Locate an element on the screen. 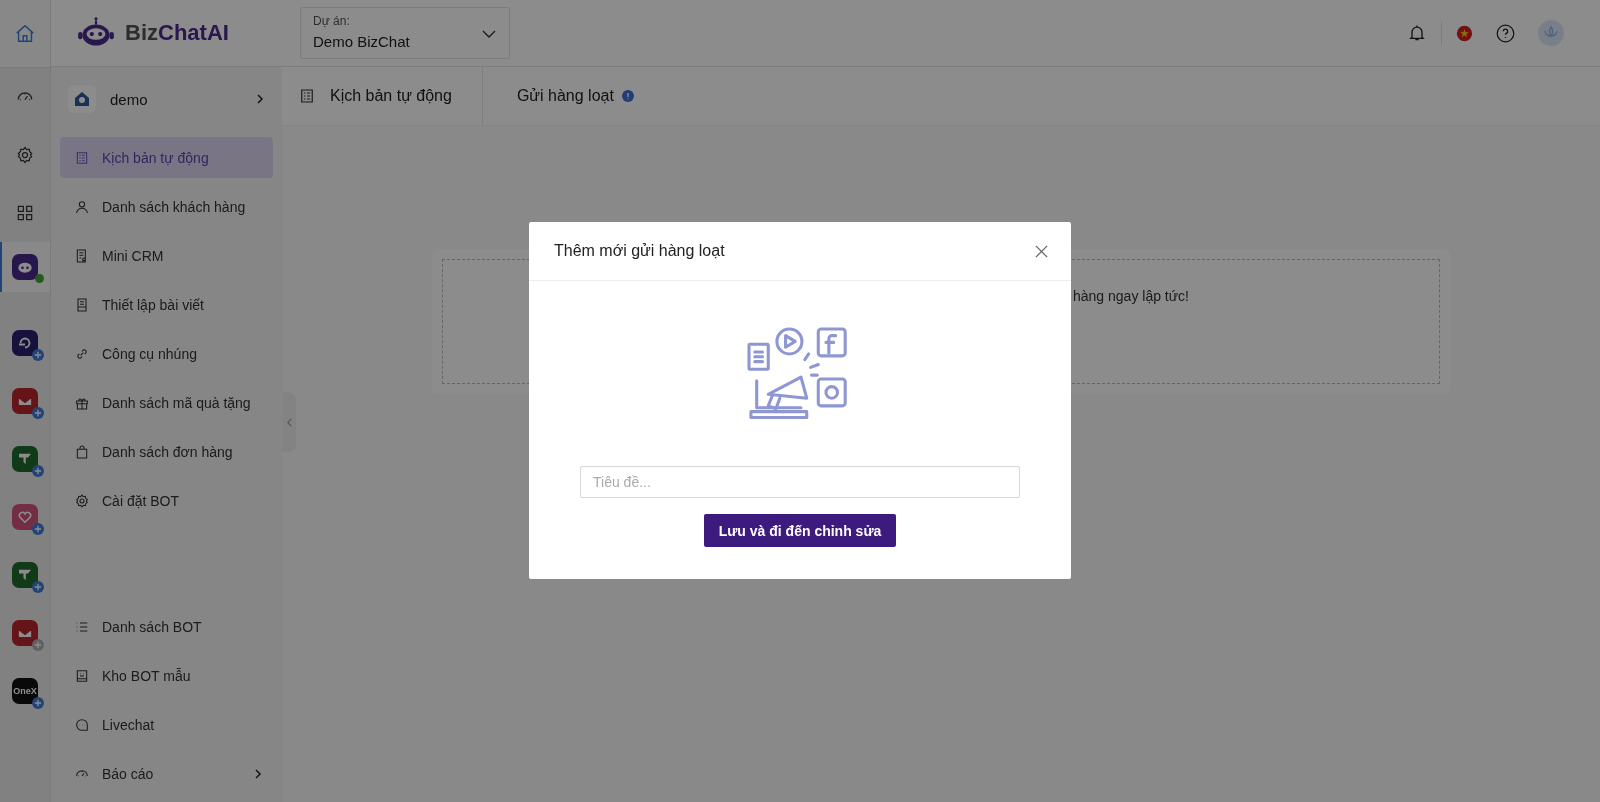  project-select: Dự án: Demo BizChat is located at coordinates (405, 33).